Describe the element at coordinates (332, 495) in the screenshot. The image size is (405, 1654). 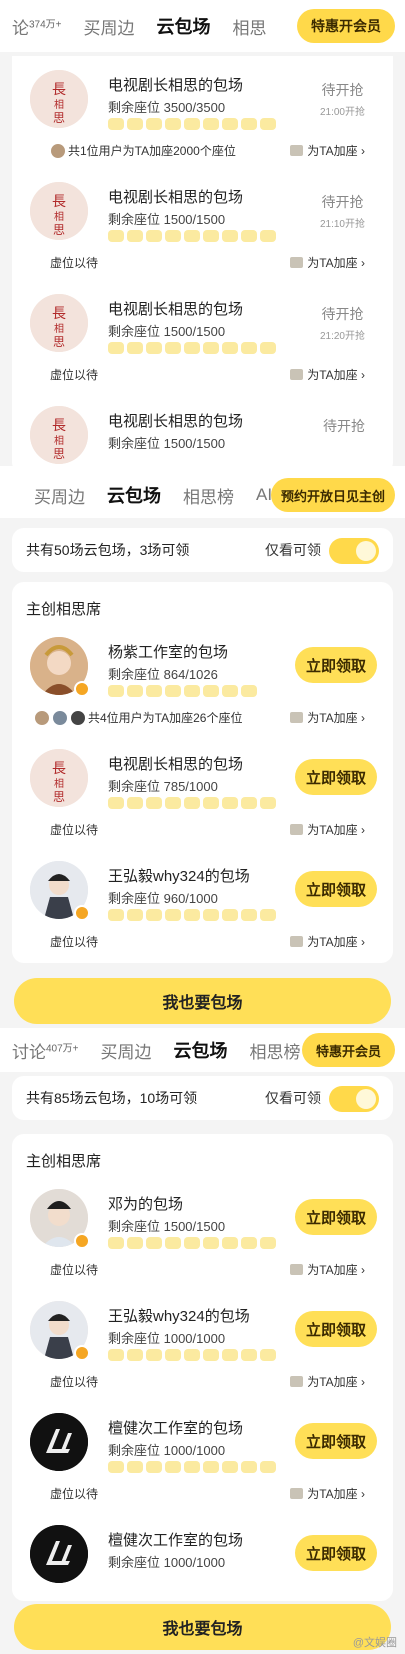
I see `open-day-button: 预约开放日见主创` at that location.